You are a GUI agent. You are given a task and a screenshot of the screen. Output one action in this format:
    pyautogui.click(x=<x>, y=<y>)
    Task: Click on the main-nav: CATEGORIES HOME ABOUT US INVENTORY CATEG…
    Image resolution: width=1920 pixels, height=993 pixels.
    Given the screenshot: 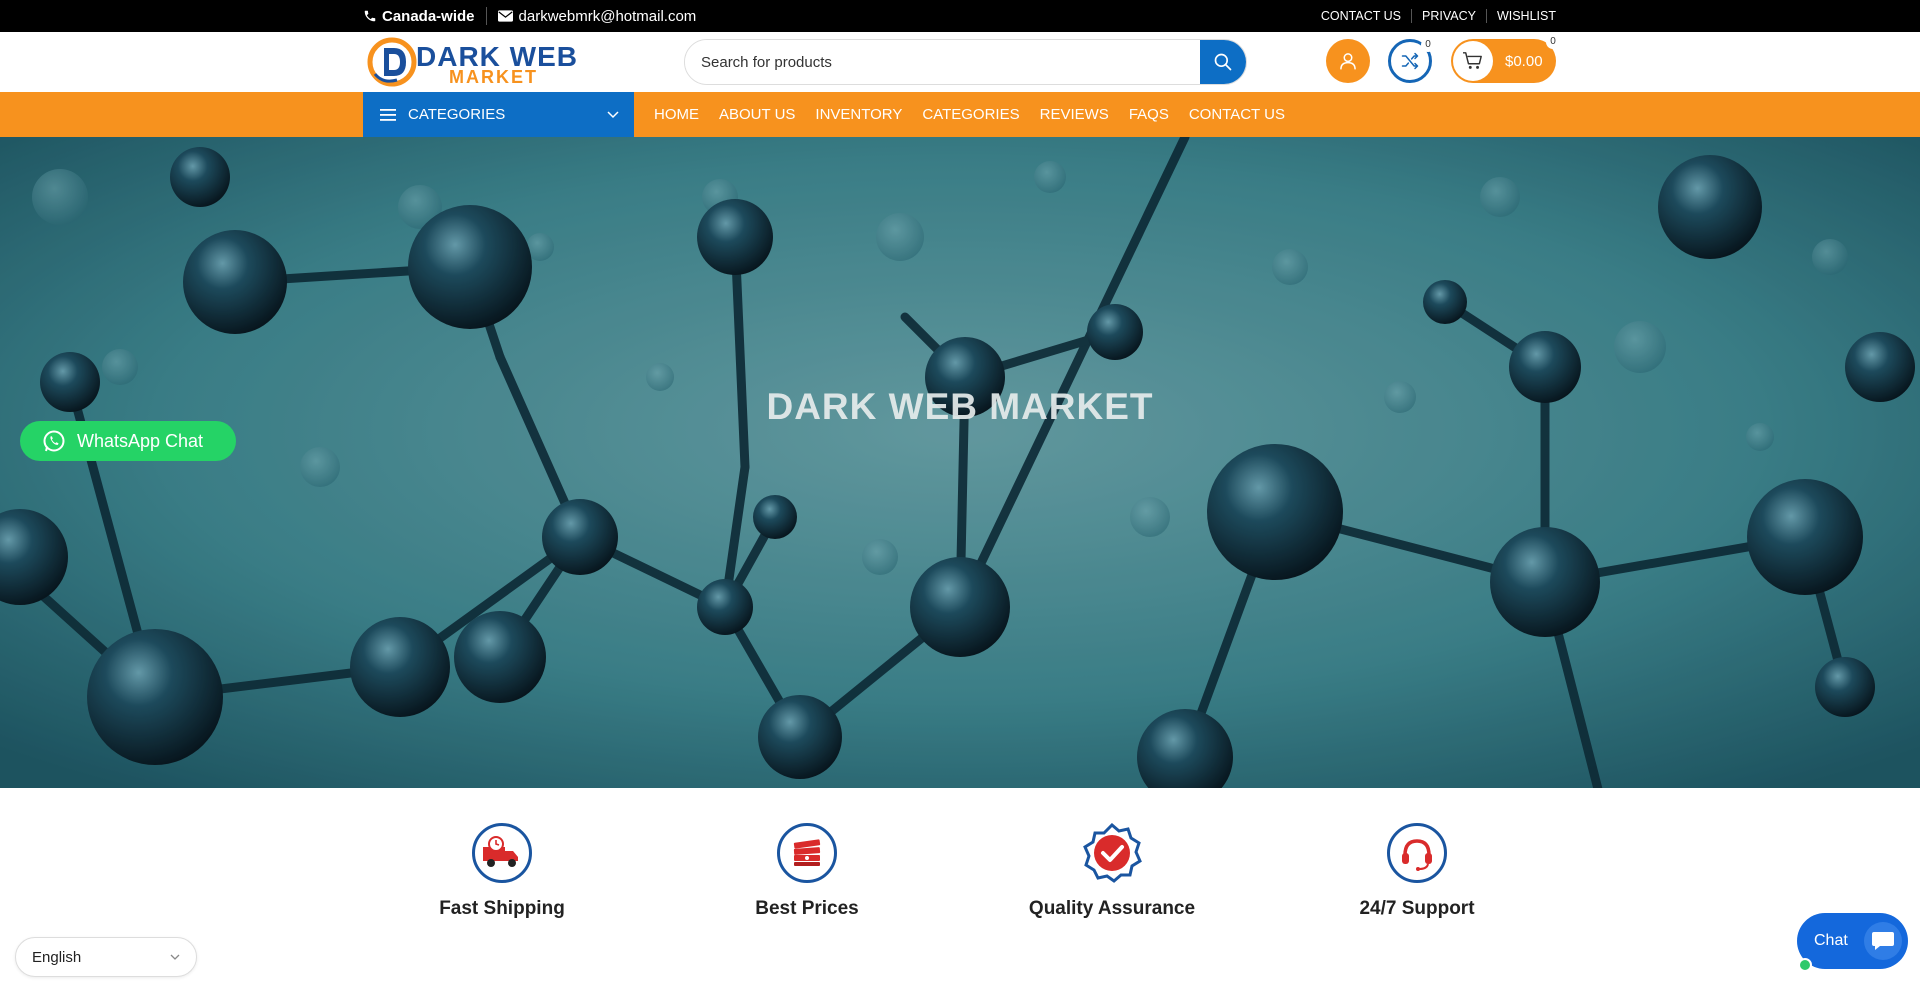 What is the action you would take?
    pyautogui.click(x=960, y=114)
    